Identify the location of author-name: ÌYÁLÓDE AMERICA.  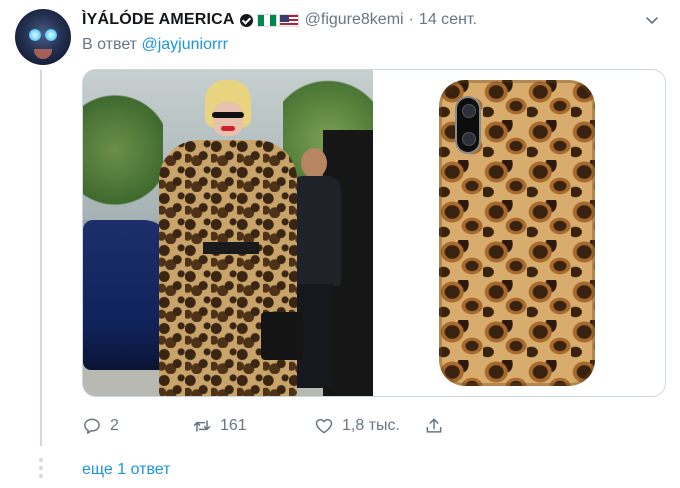
(158, 20).